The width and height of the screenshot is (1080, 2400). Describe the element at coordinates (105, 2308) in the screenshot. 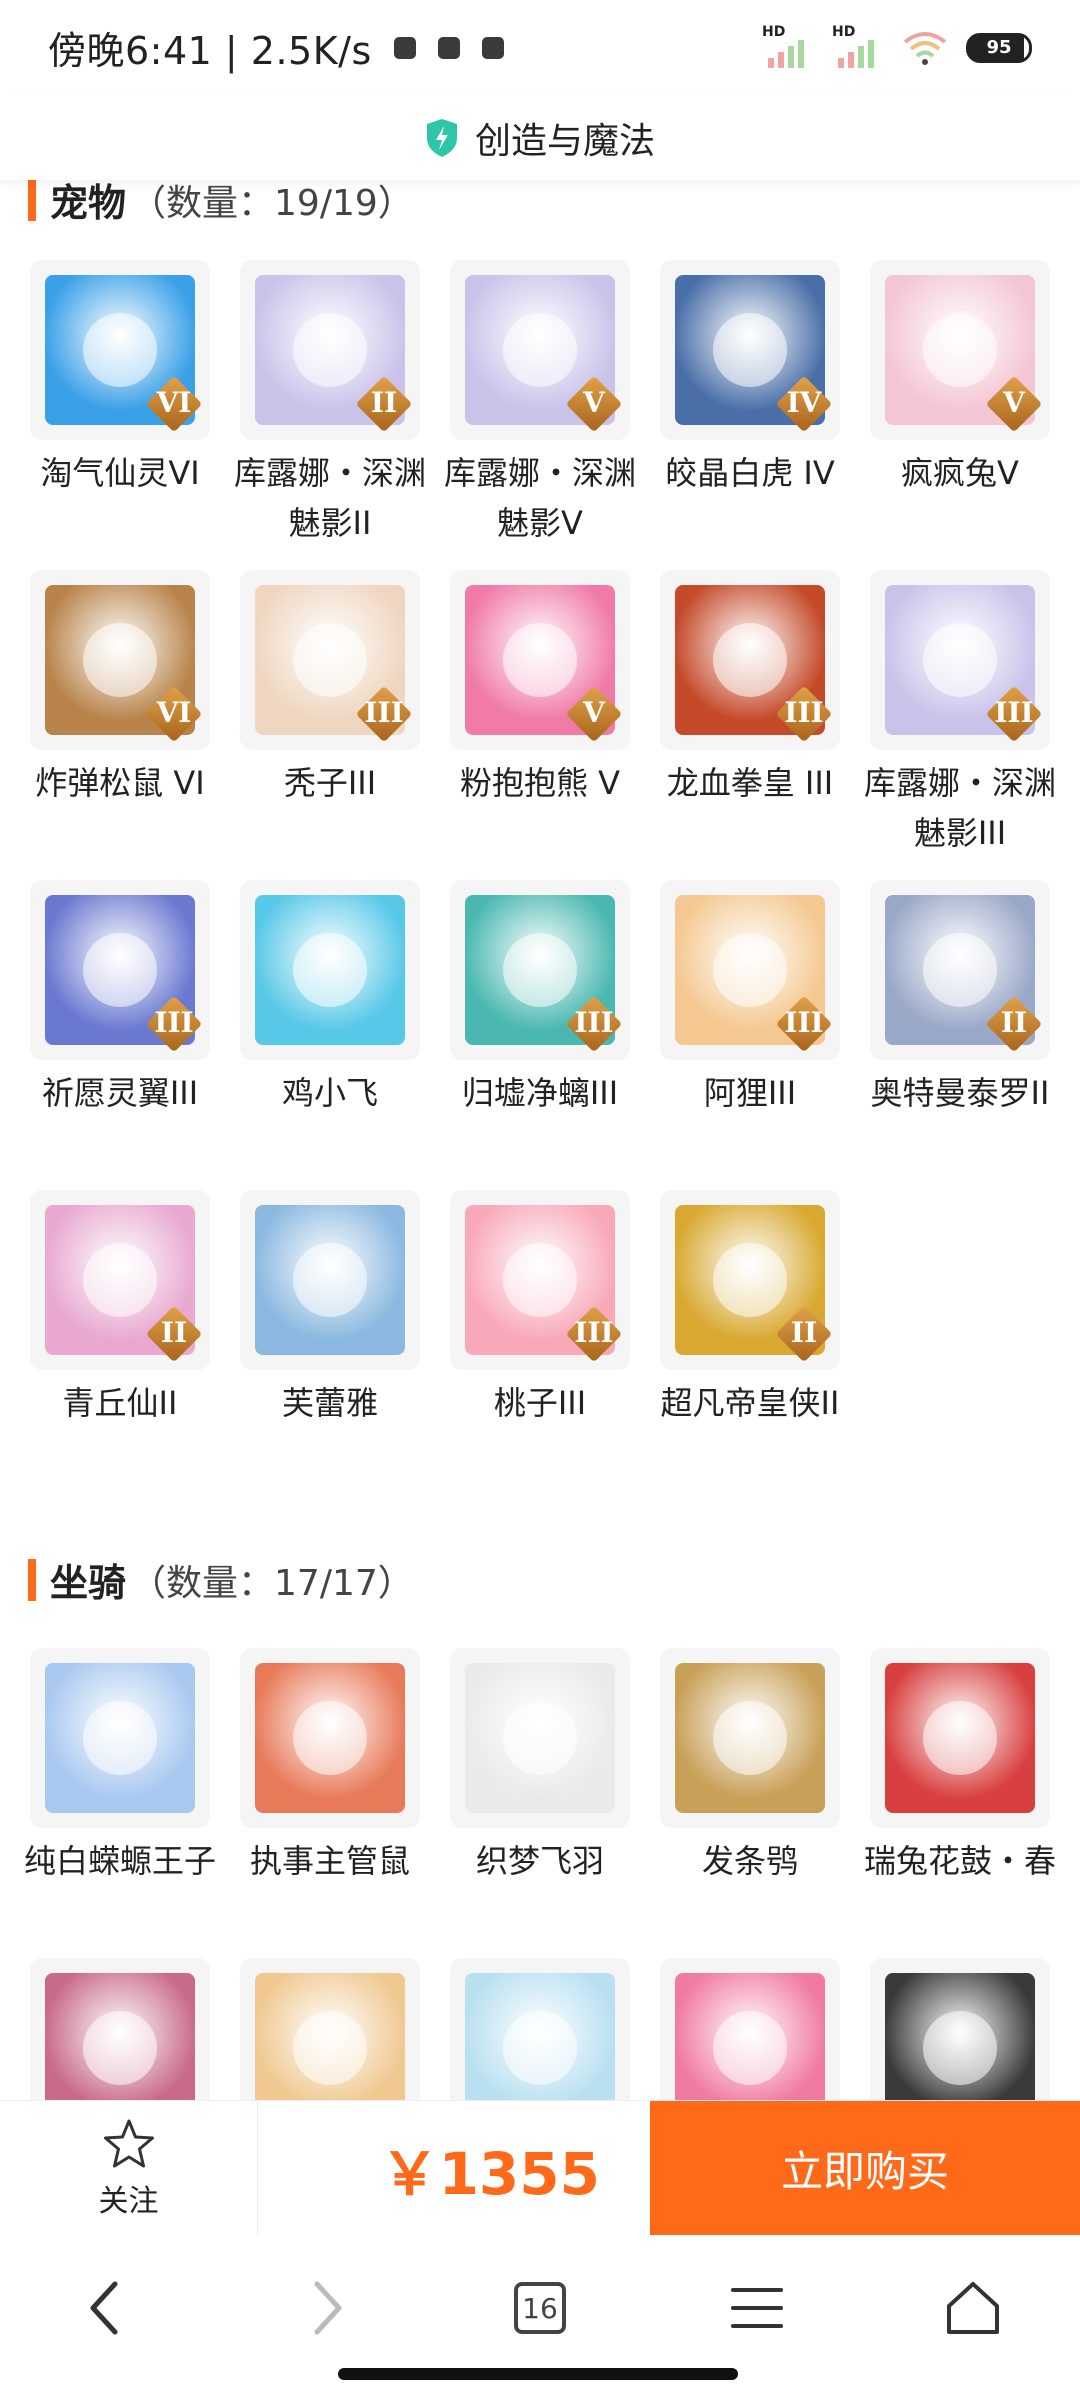

I see `back-button` at that location.